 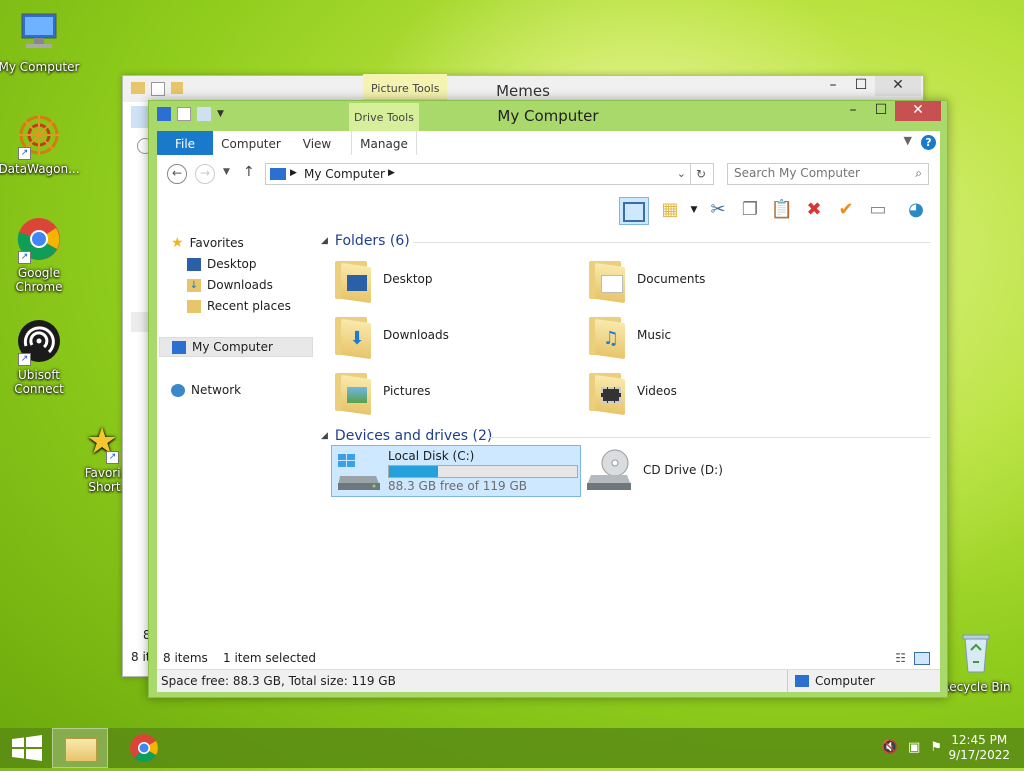 I want to click on volume-muted-icon: 🔇, so click(x=890, y=747).